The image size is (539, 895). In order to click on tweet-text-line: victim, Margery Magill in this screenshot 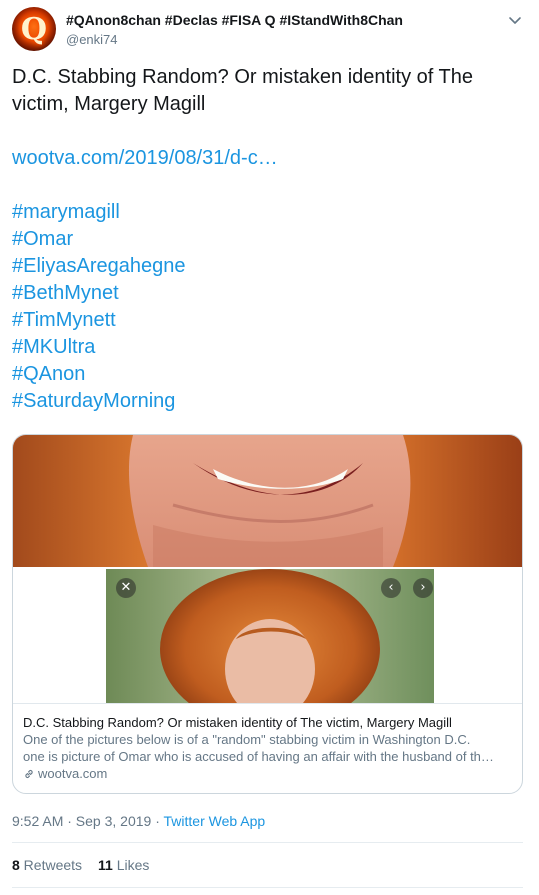, I will do `click(109, 104)`.